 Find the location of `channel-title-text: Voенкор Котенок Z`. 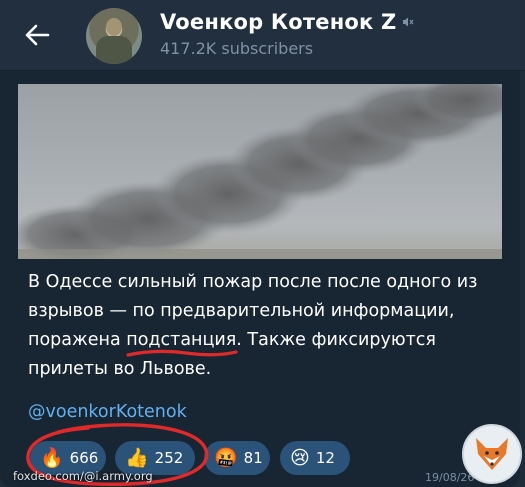

channel-title-text: Voенкор Котенок Z is located at coordinates (278, 22).